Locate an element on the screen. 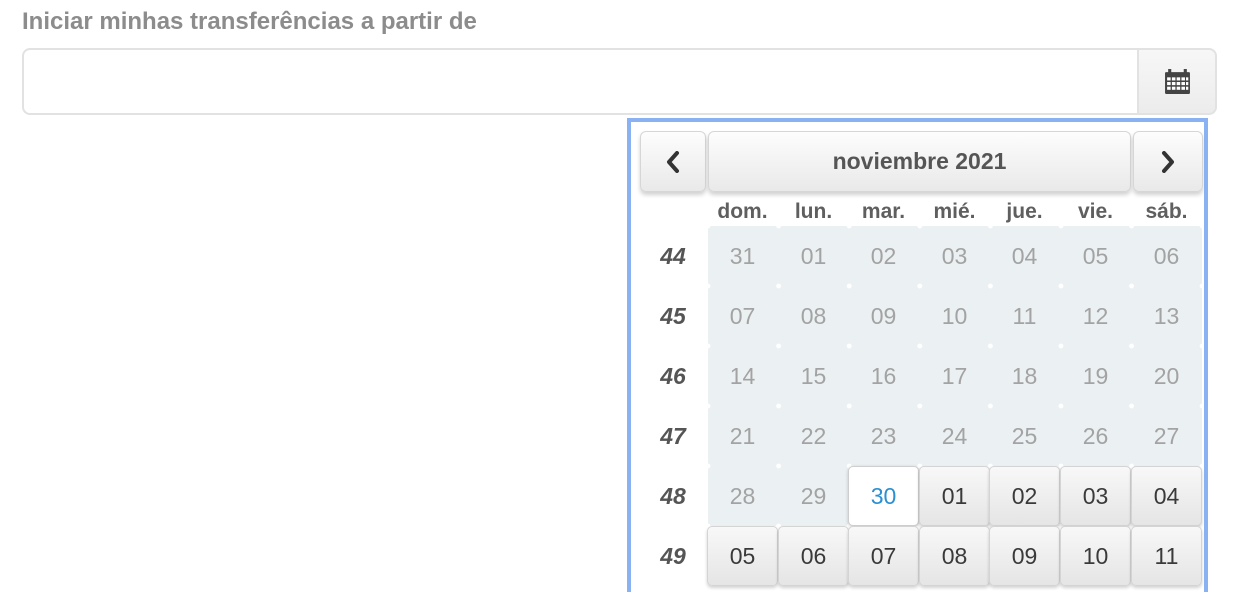 The width and height of the screenshot is (1250, 592). day-cell-disabled: 22 is located at coordinates (813, 435).